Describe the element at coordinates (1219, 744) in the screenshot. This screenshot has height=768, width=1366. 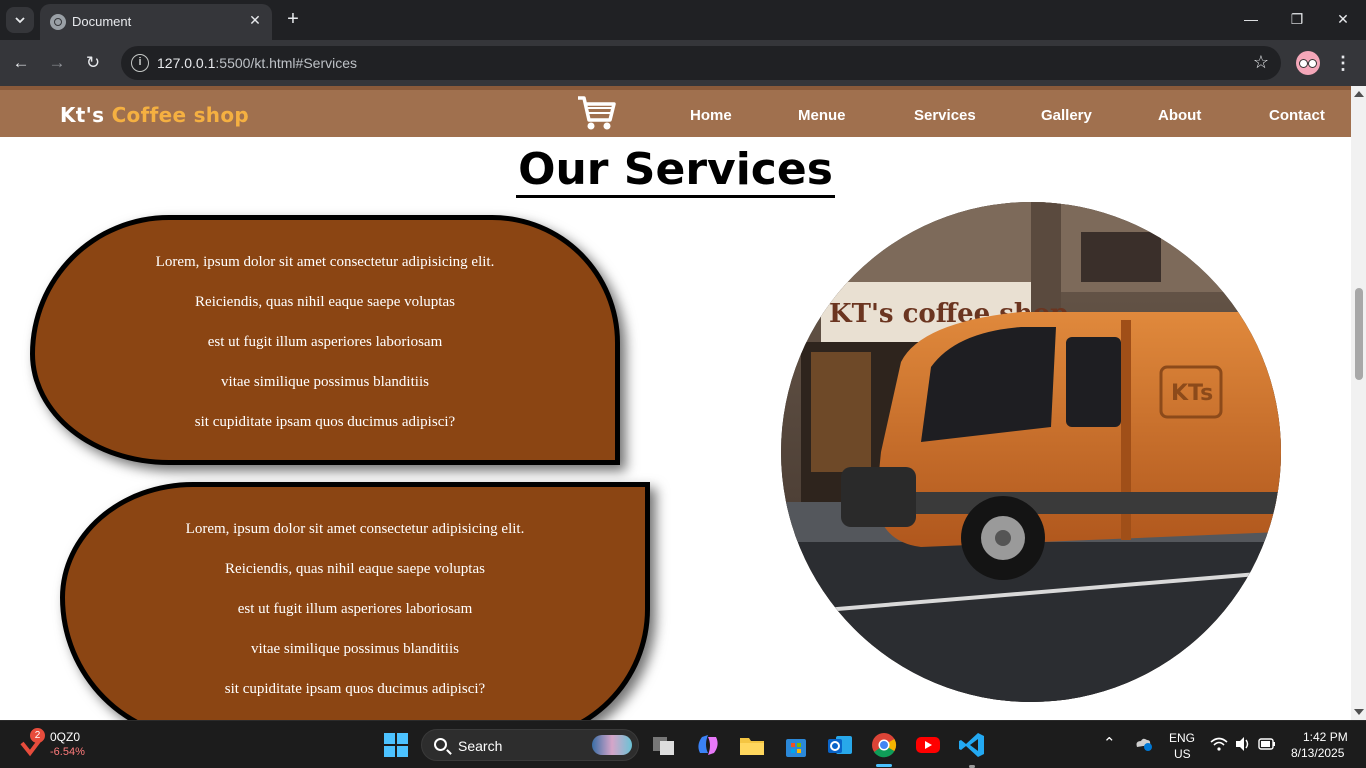
I see `wifi-icon` at that location.